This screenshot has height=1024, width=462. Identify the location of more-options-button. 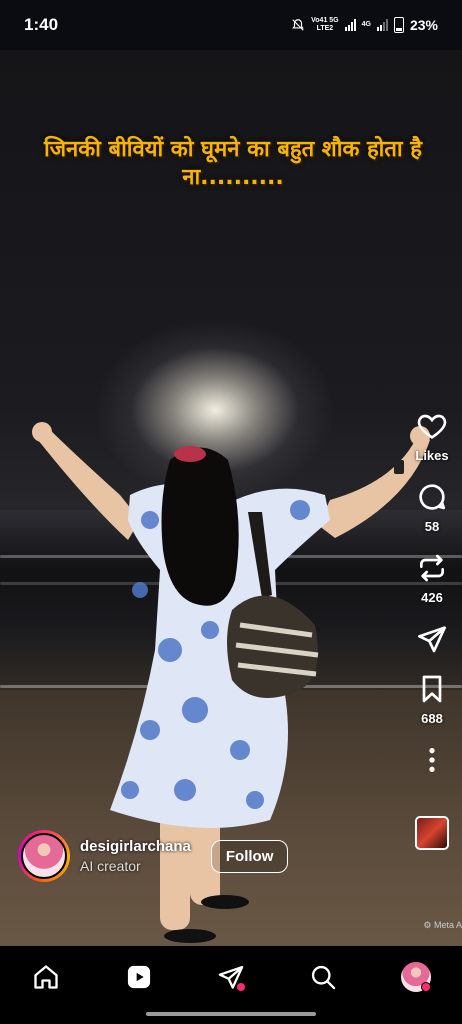
(432, 760).